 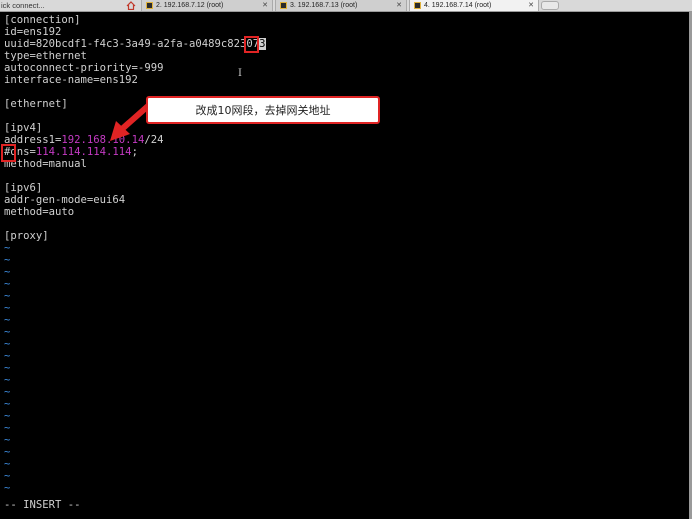 What do you see at coordinates (132, 44) in the screenshot?
I see `uuid-text: uuid=820bcdf1-f4c3-3a49-a2fa-a0489c82307` at bounding box center [132, 44].